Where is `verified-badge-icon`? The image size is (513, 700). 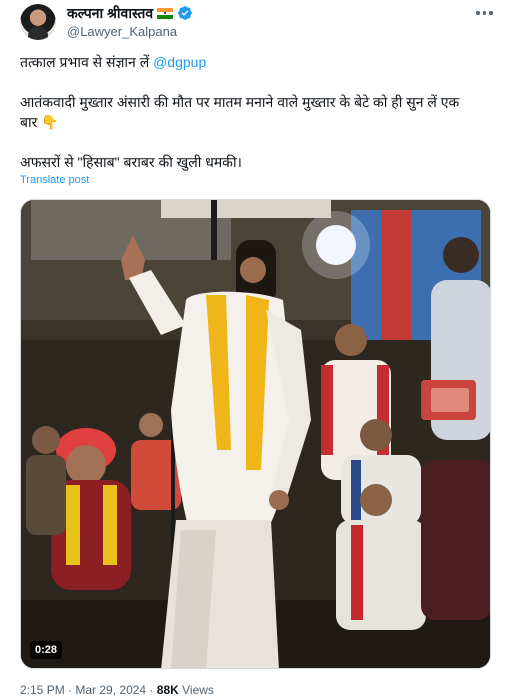 verified-badge-icon is located at coordinates (185, 13).